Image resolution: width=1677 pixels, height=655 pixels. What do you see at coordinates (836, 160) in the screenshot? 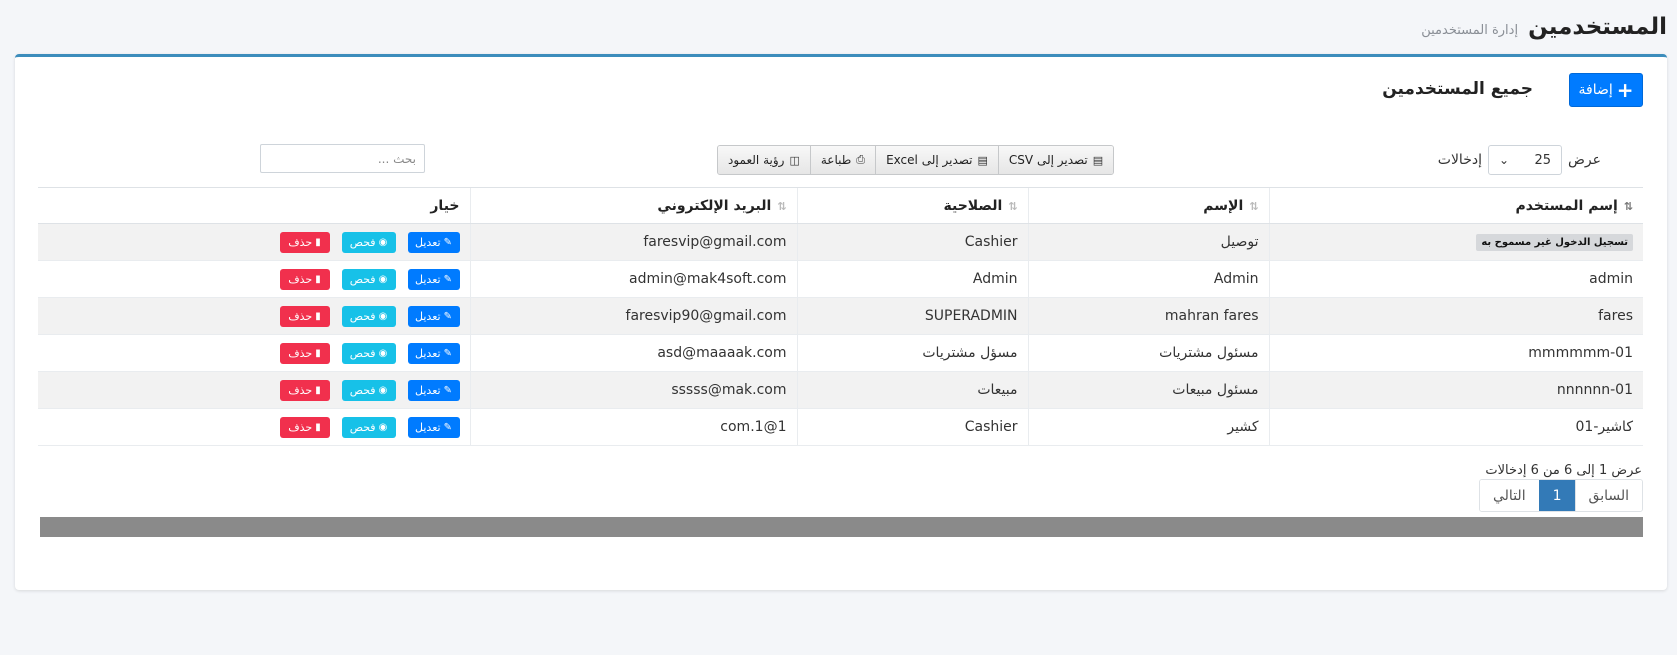
I see `print-label: طباعة` at bounding box center [836, 160].